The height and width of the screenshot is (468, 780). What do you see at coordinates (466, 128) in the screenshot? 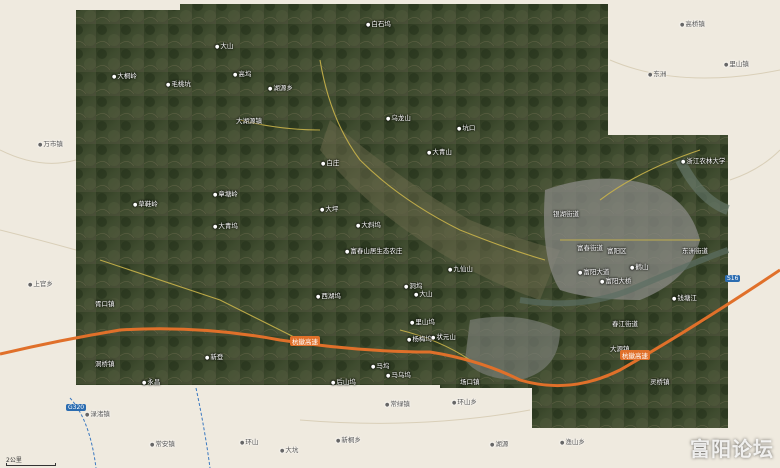
I see `map-label: 坑口` at bounding box center [466, 128].